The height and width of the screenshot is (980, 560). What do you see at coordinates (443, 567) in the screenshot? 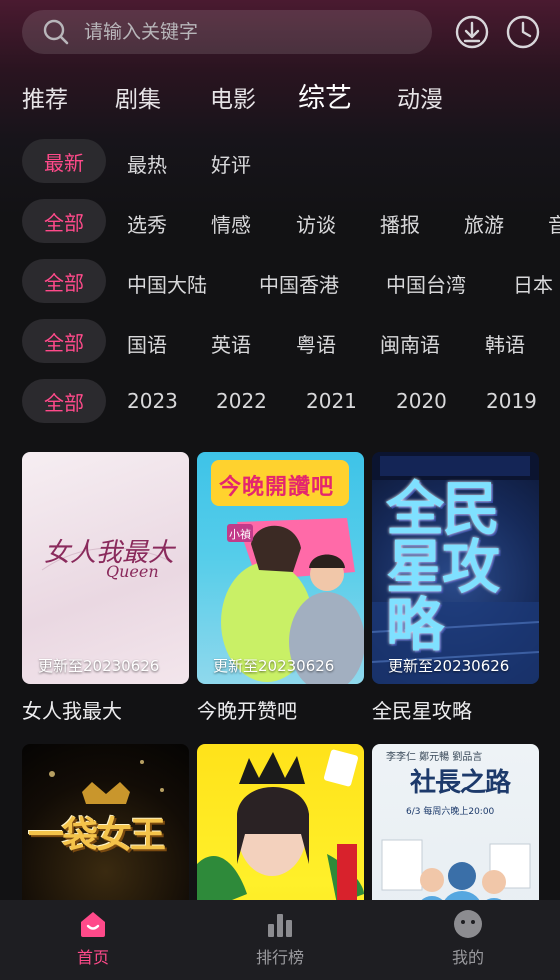
I see `poster-title-text: 全民星攻略` at bounding box center [443, 567].